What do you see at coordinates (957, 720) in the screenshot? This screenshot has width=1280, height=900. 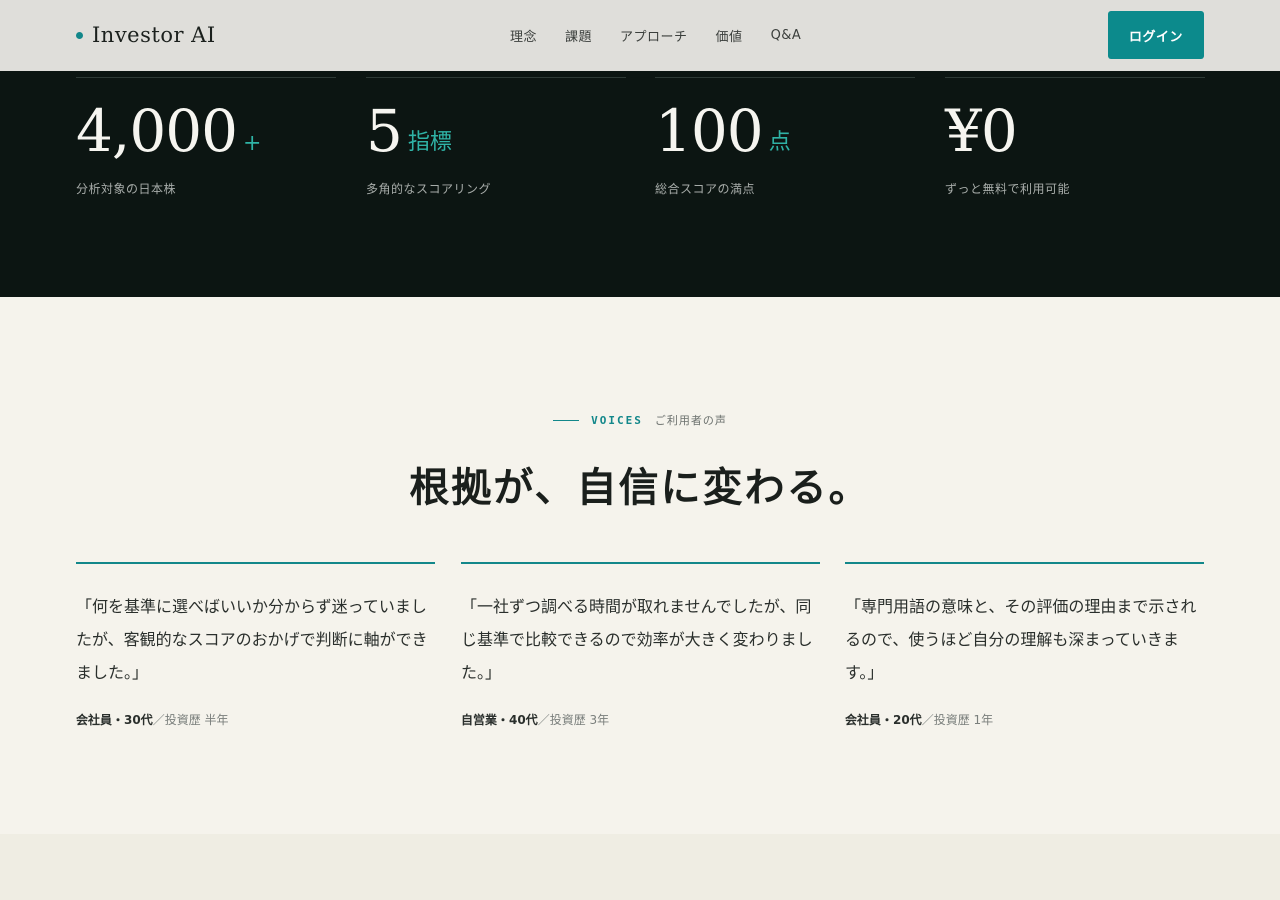 I see `author-experience: ／投資歴 1年` at bounding box center [957, 720].